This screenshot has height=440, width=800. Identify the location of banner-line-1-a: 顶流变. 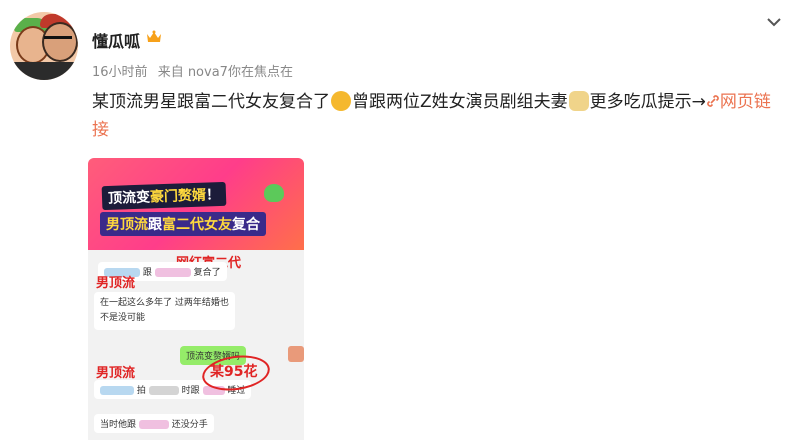
(129, 198).